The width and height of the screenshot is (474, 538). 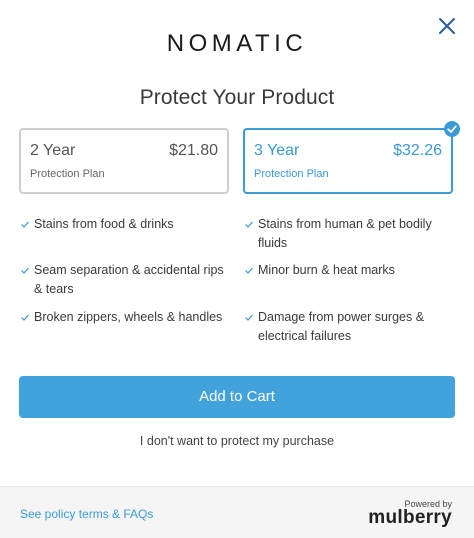 What do you see at coordinates (86, 514) in the screenshot?
I see `policy-terms-link: See policy terms & FAQs` at bounding box center [86, 514].